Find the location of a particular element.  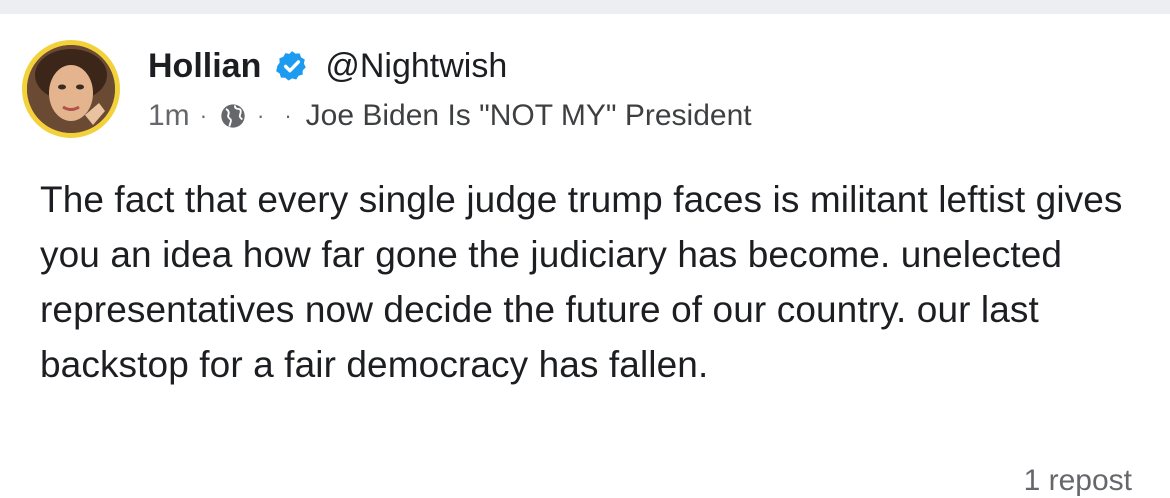

timestamp: 1m is located at coordinates (169, 116).